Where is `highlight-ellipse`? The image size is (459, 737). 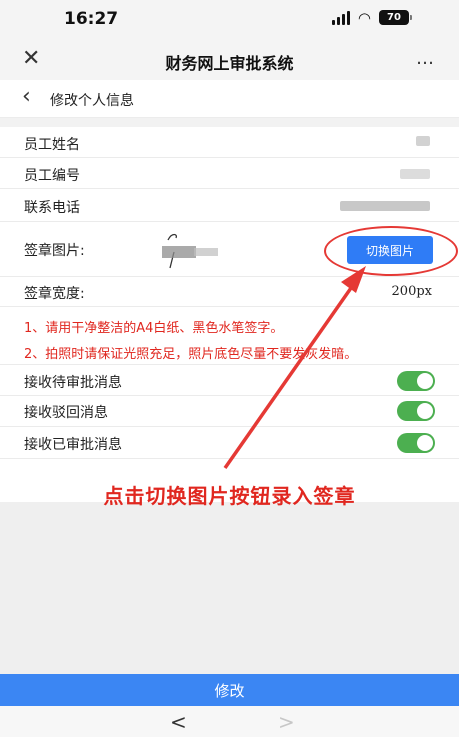 highlight-ellipse is located at coordinates (391, 251).